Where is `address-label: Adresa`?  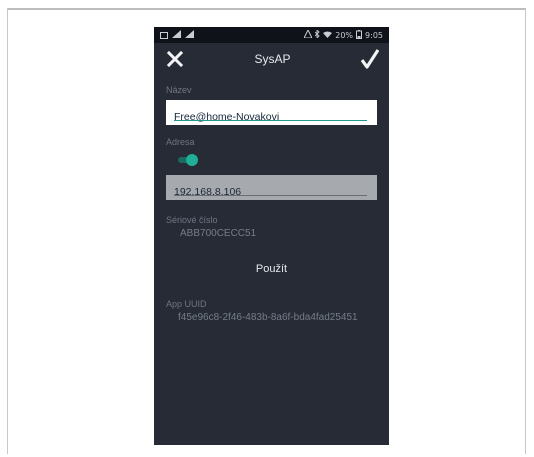 address-label: Adresa is located at coordinates (180, 142).